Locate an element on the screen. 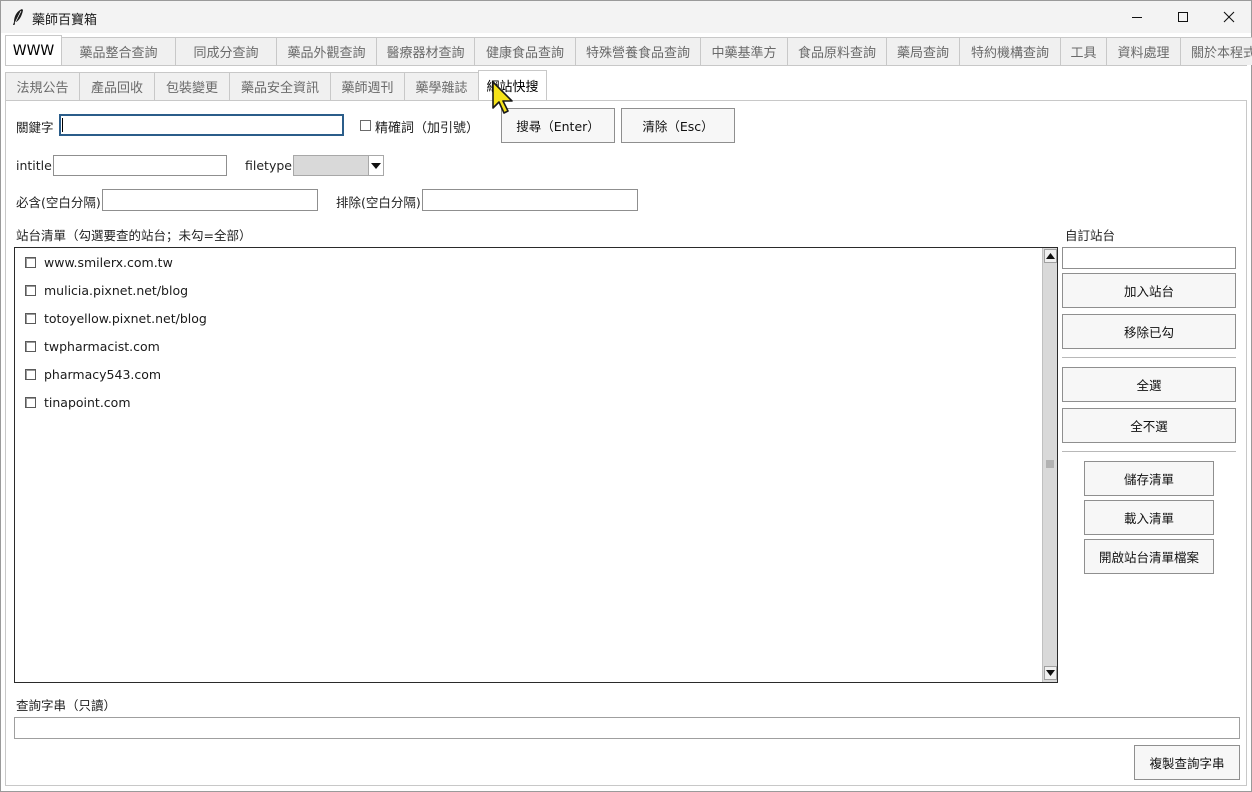 The width and height of the screenshot is (1252, 792). tab-special-nutrition-search: 特殊營養食品查詢 is located at coordinates (638, 51).